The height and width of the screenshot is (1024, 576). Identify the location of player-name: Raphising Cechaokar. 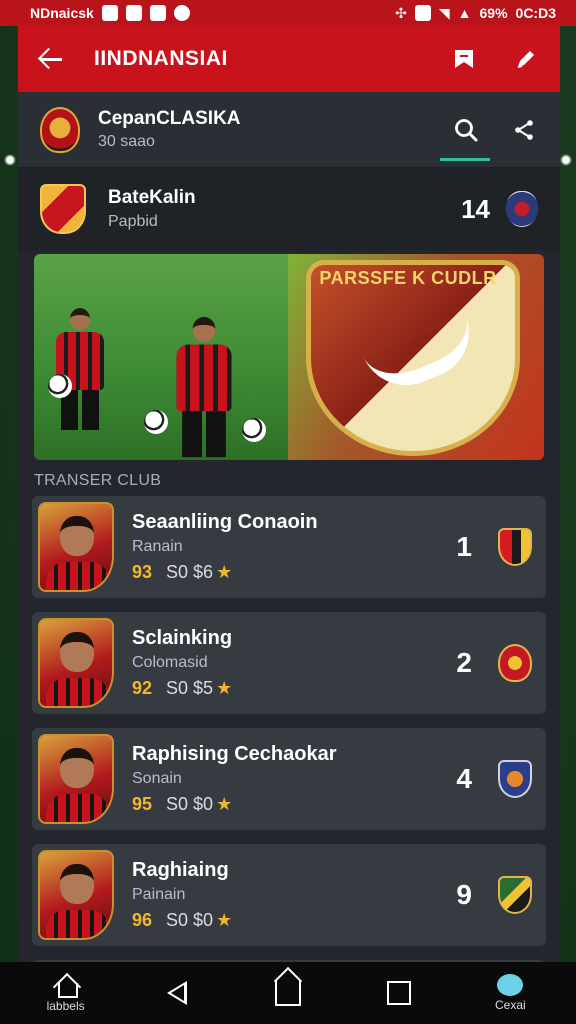
(234, 754).